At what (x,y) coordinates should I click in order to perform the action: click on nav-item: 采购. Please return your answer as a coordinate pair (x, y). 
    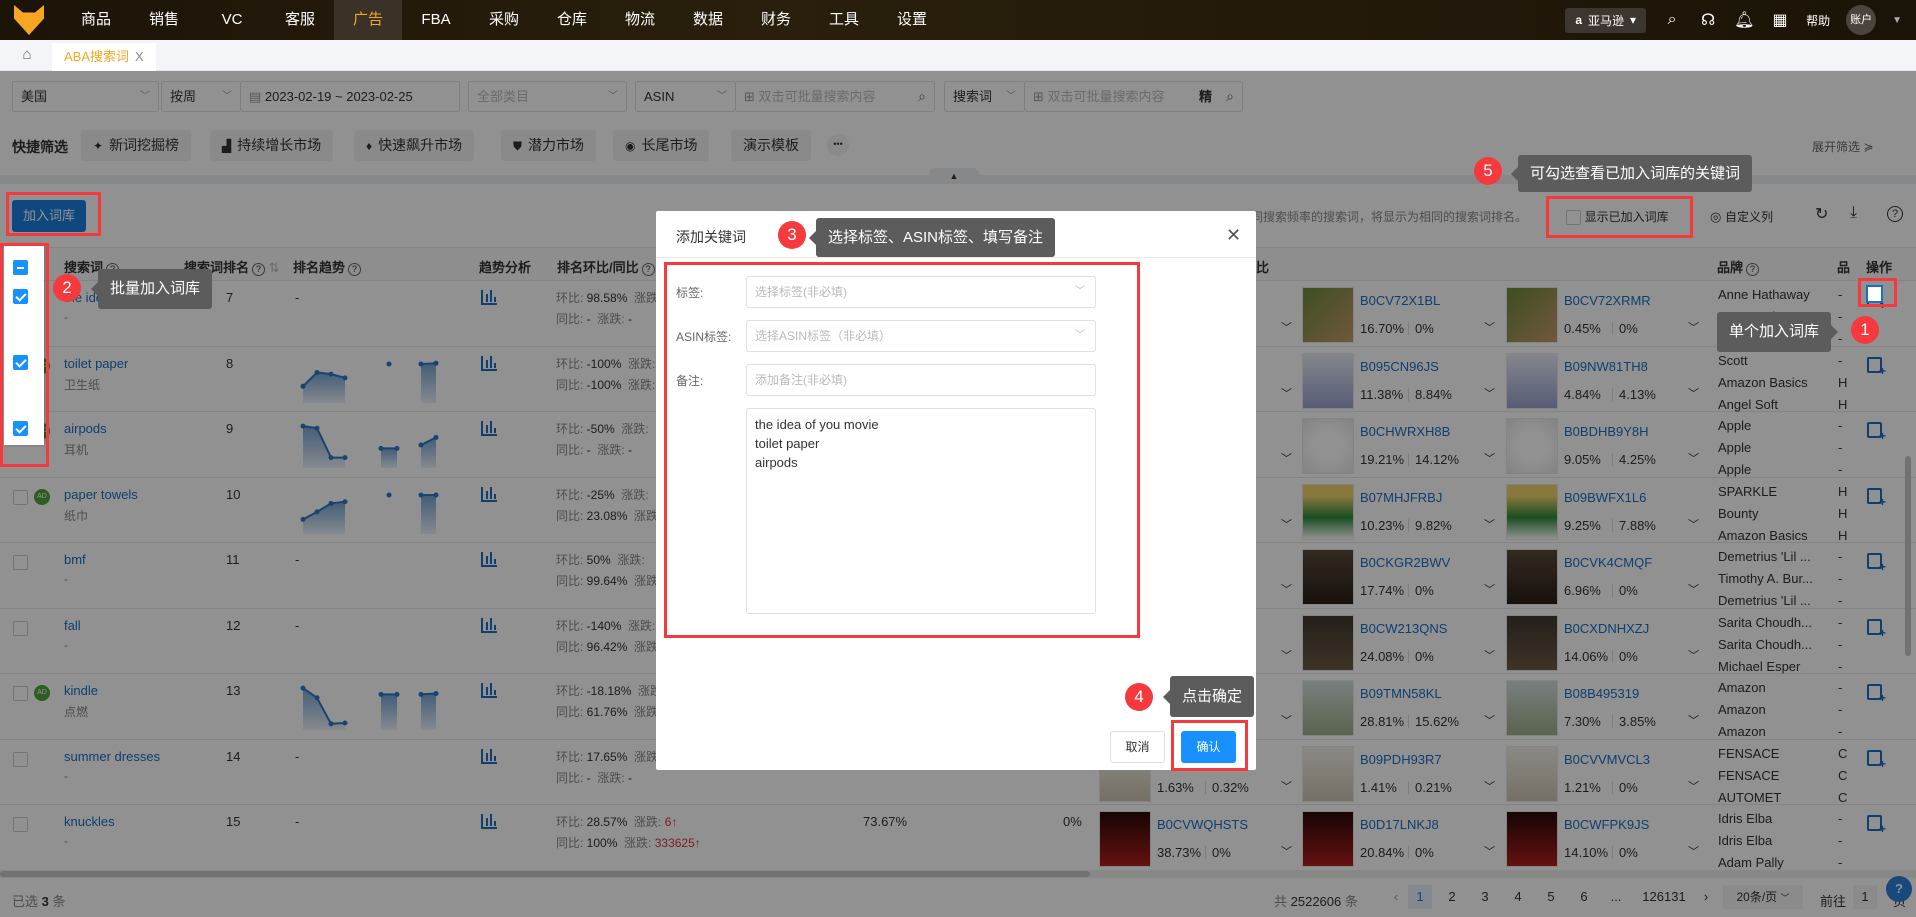
    Looking at the image, I should click on (504, 20).